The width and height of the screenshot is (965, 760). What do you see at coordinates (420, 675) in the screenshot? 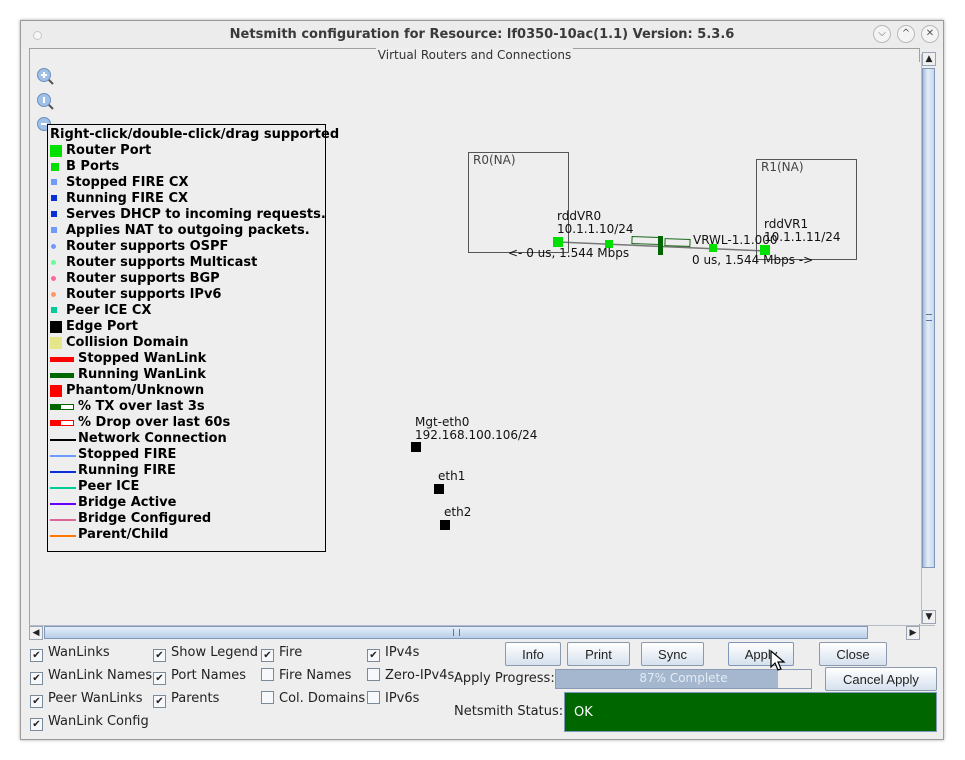
I see `checkbox-label: Zero-IPv4s` at bounding box center [420, 675].